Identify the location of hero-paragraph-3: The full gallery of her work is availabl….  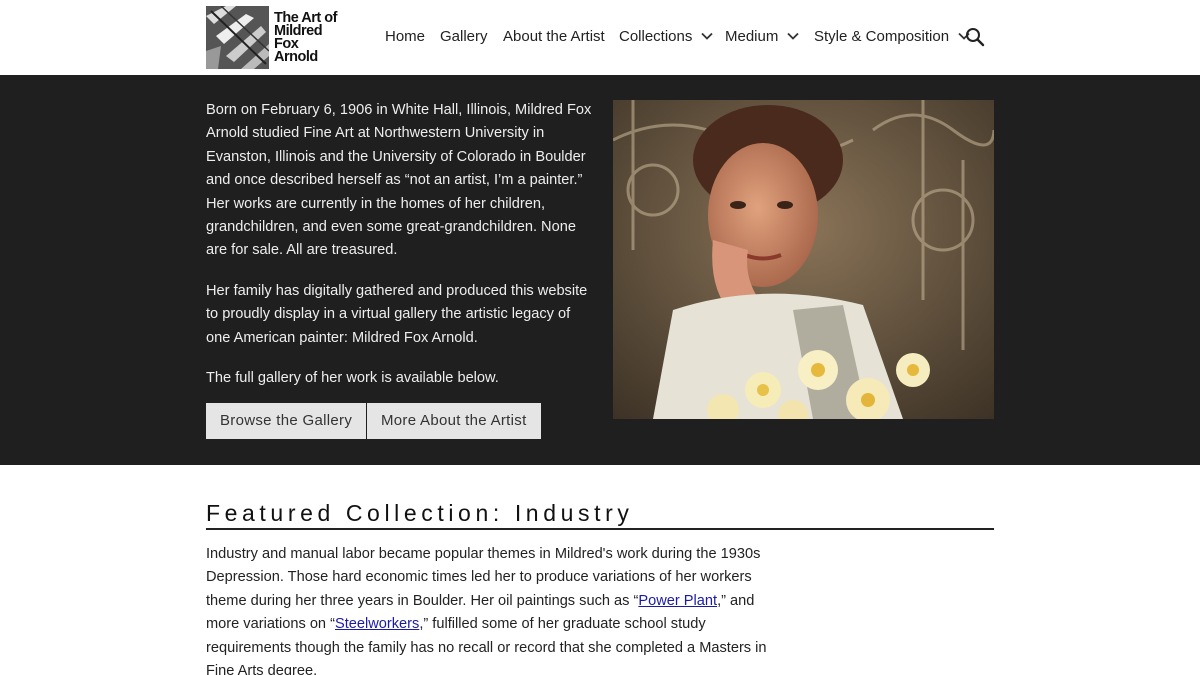
(352, 378).